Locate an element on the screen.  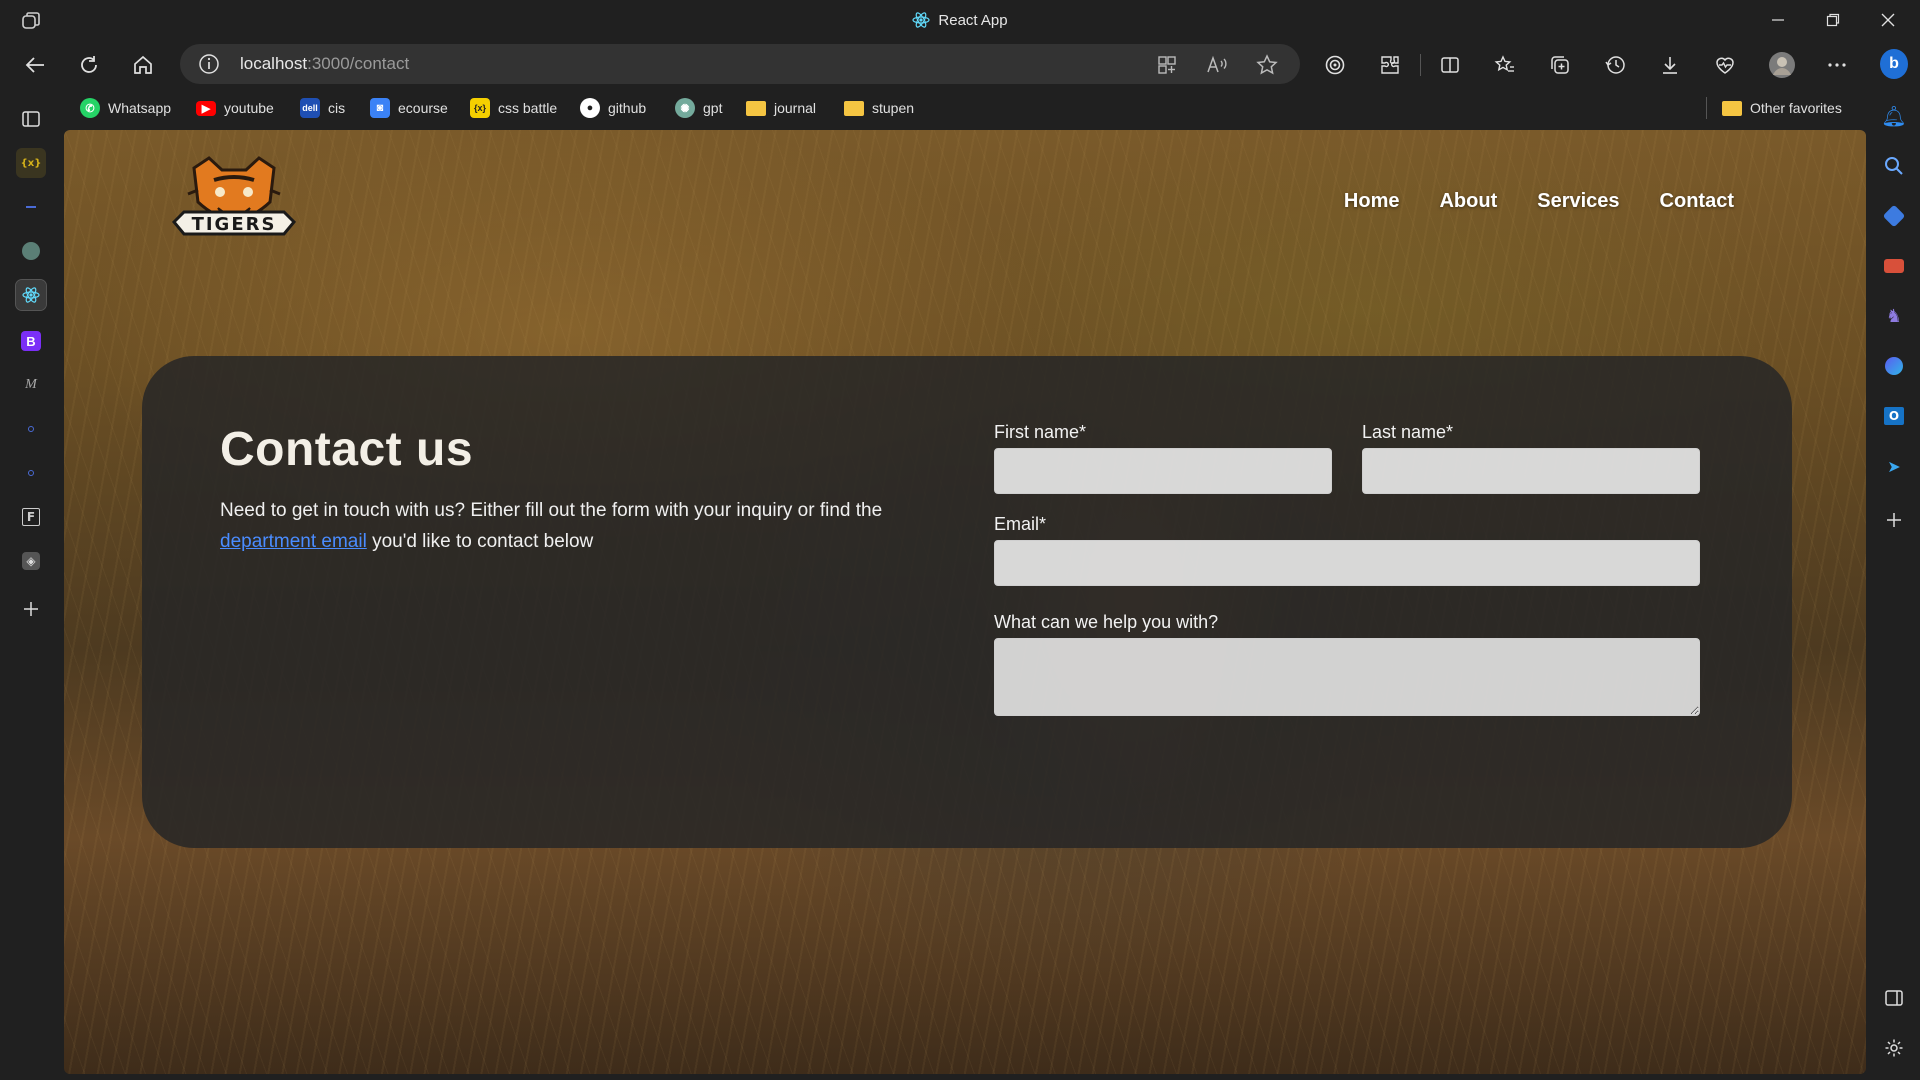
collections-icon is located at coordinates (1560, 65).